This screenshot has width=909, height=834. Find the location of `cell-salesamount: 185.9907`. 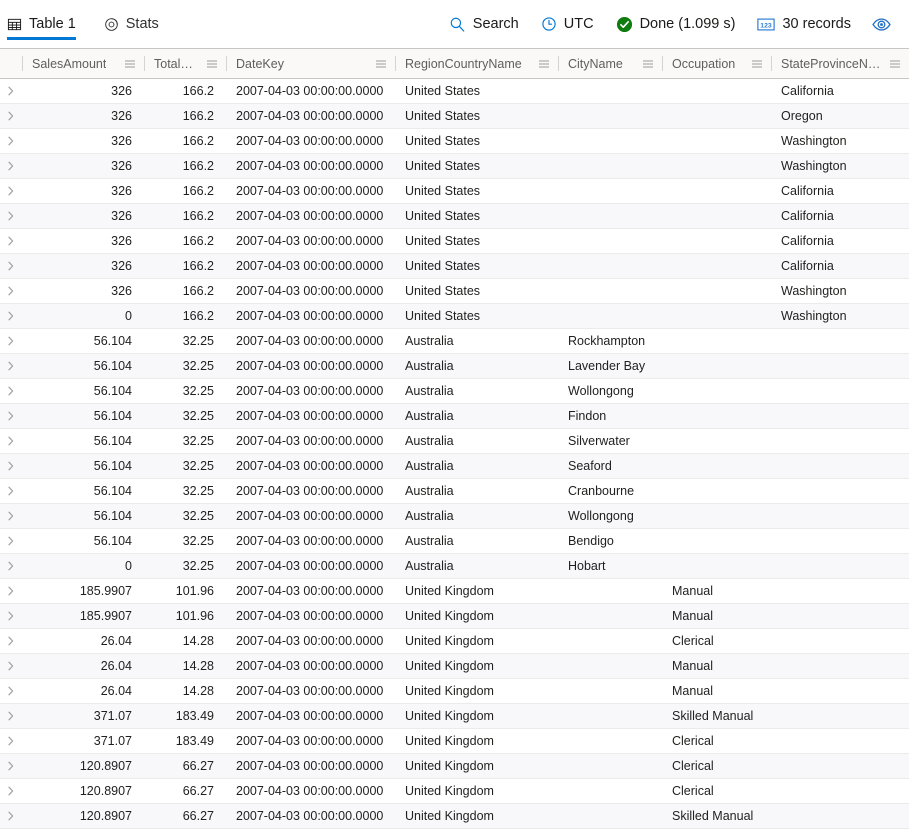

cell-salesamount: 185.9907 is located at coordinates (105, 616).